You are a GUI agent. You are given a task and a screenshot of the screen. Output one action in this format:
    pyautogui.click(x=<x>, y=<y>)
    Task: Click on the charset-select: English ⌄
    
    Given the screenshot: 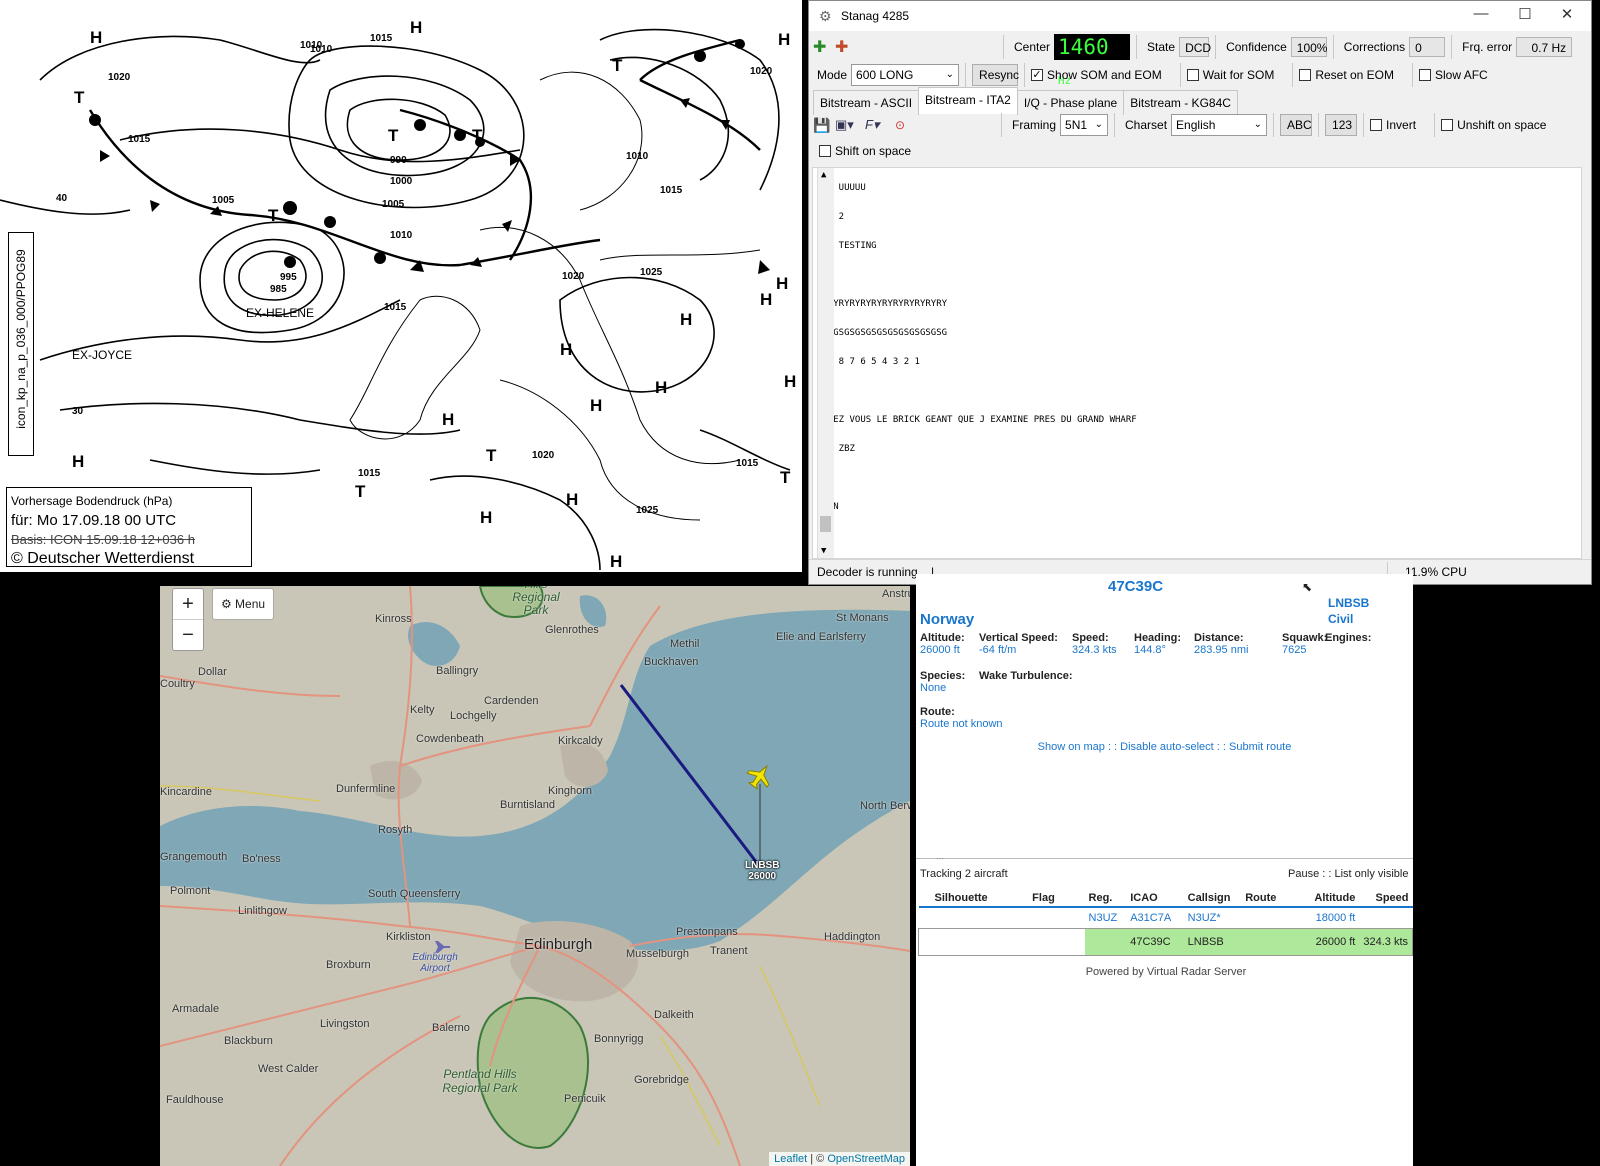 What is the action you would take?
    pyautogui.click(x=1219, y=125)
    